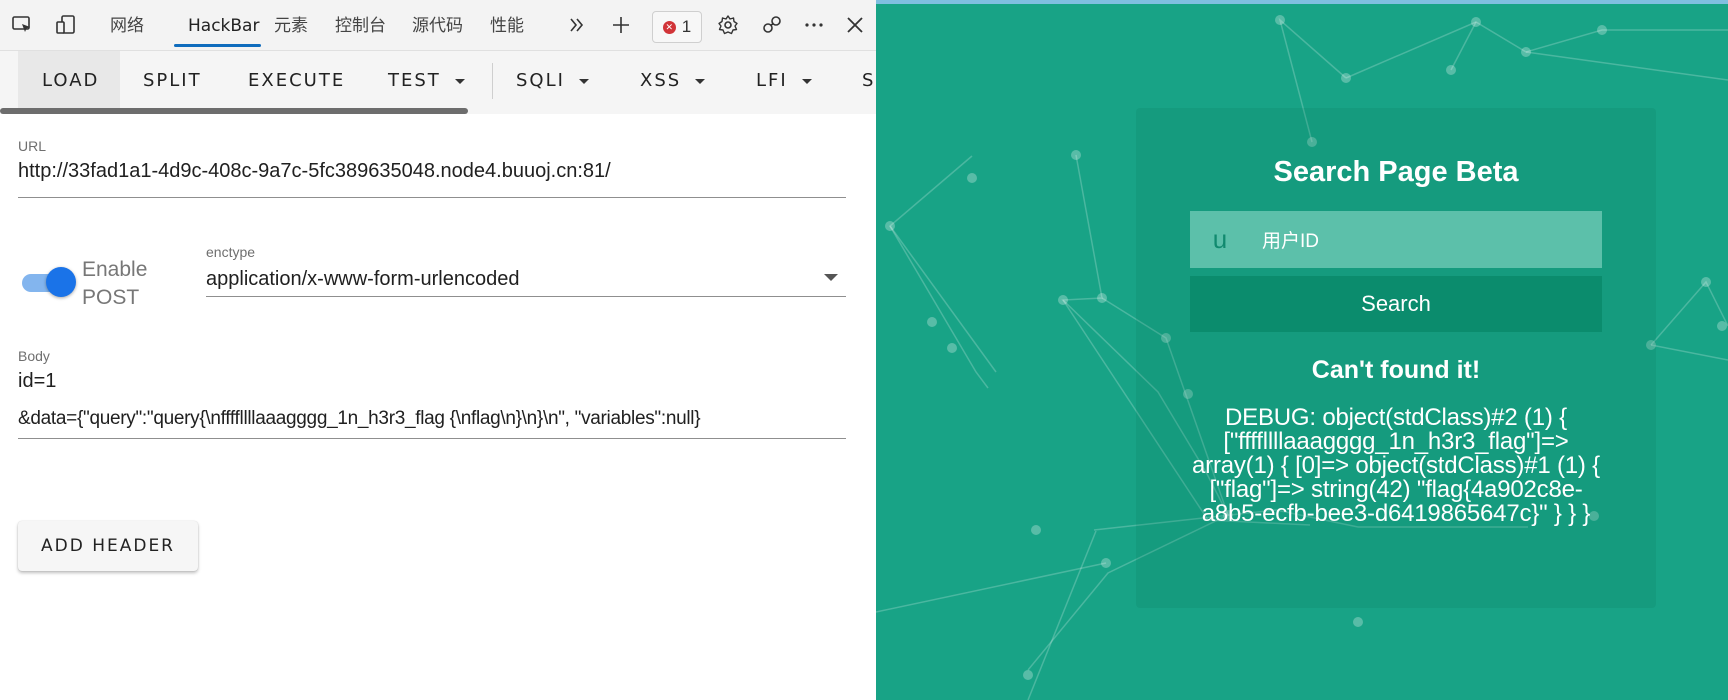 This screenshot has width=1728, height=700. I want to click on toolbar-divider, so click(492, 81).